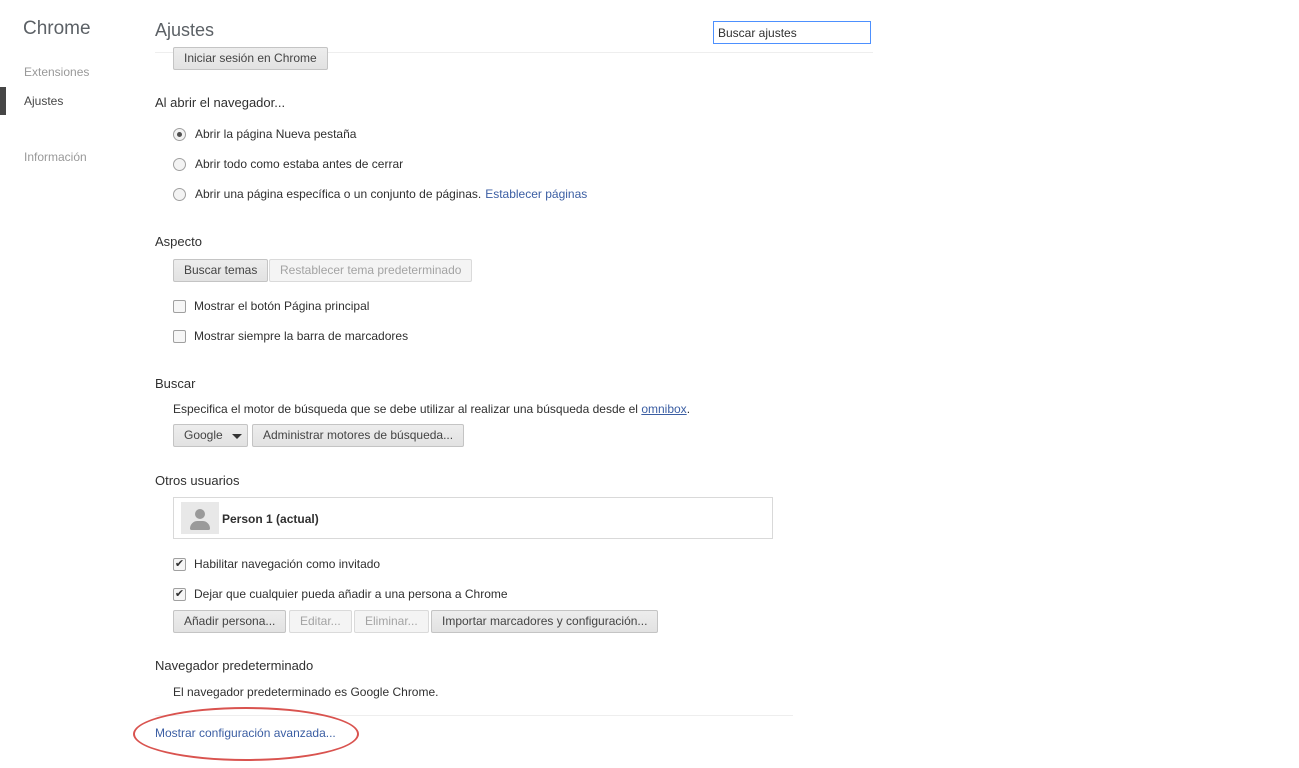 Image resolution: width=1299 pixels, height=768 pixels. I want to click on sidebar-item-settings: Ajustes, so click(43, 101).